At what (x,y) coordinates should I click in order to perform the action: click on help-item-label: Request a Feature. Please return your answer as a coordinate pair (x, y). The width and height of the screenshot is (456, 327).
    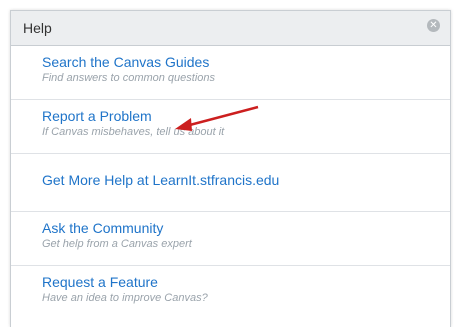
    Looking at the image, I should click on (246, 282).